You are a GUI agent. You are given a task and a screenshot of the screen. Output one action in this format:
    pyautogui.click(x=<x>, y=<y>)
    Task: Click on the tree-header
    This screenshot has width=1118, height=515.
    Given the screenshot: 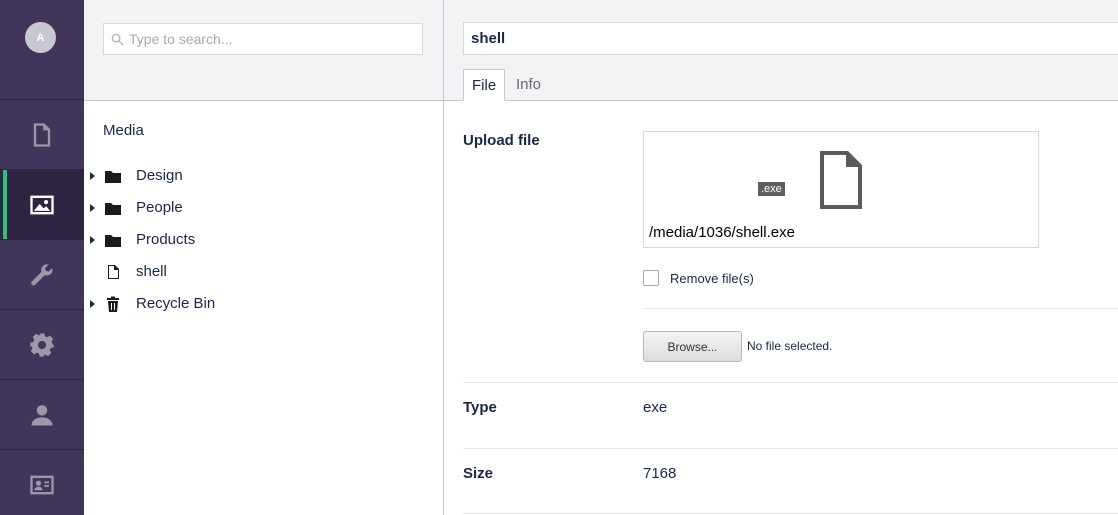 What is the action you would take?
    pyautogui.click(x=263, y=50)
    